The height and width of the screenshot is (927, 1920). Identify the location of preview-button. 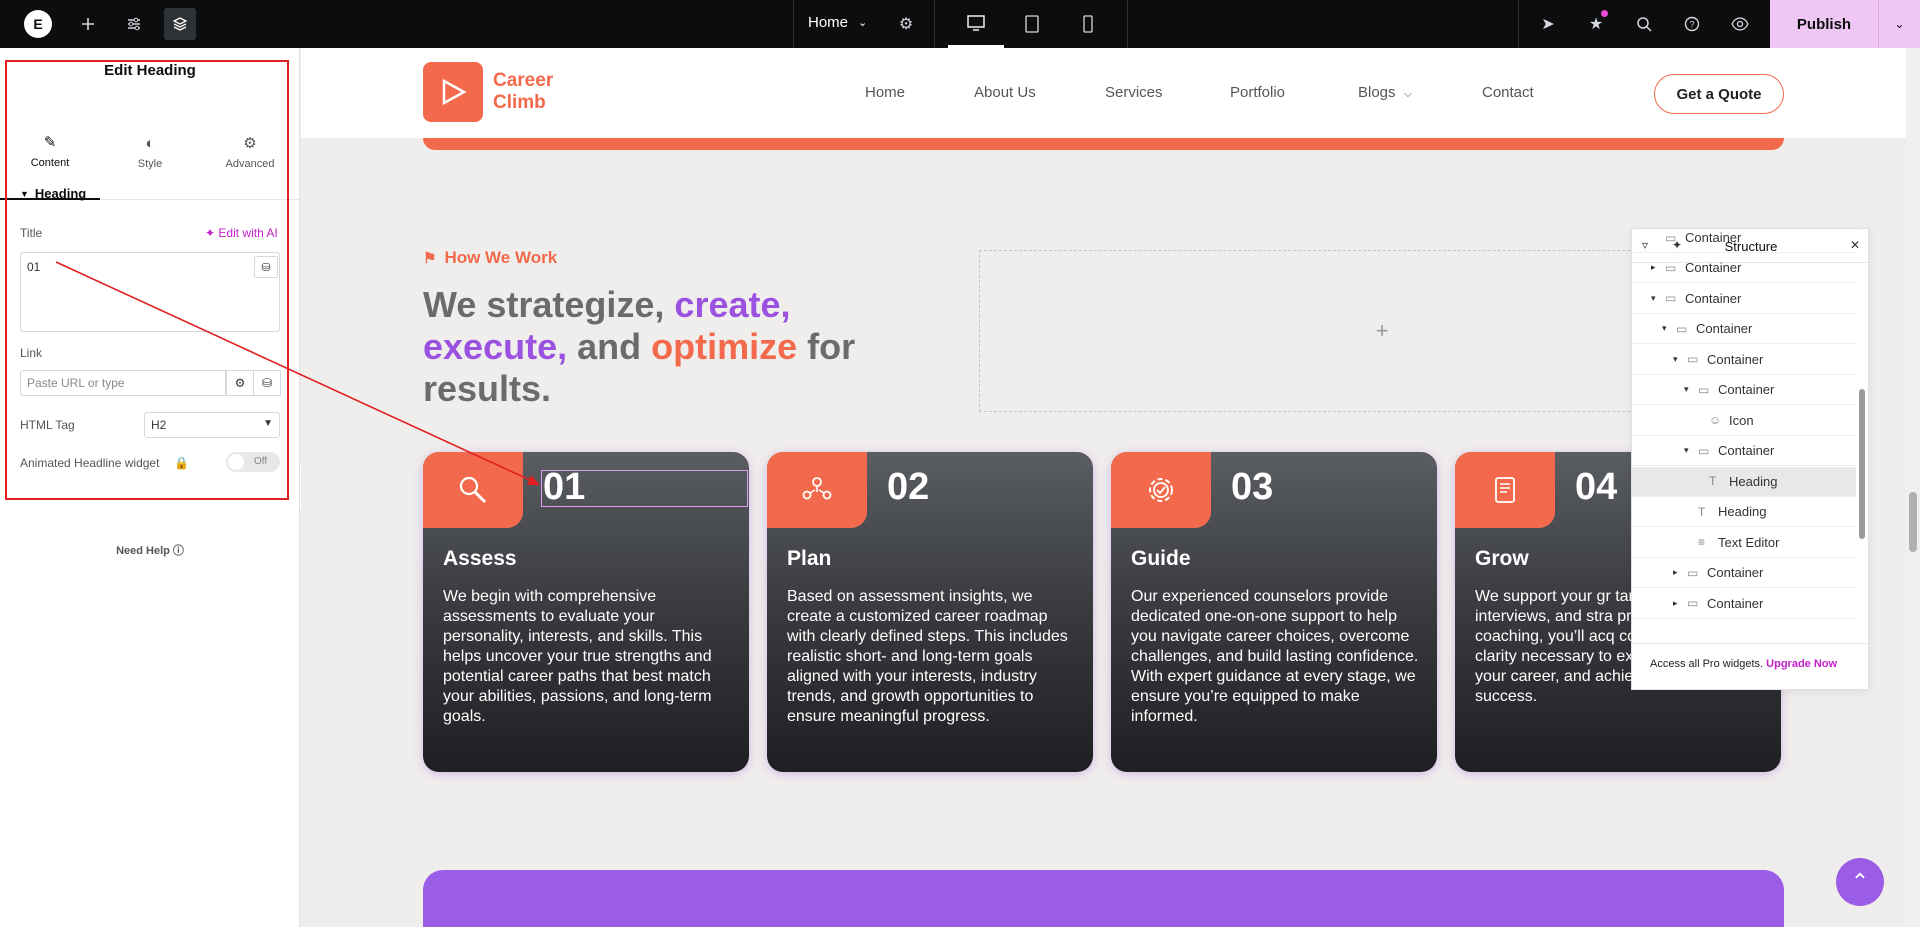
(1740, 24).